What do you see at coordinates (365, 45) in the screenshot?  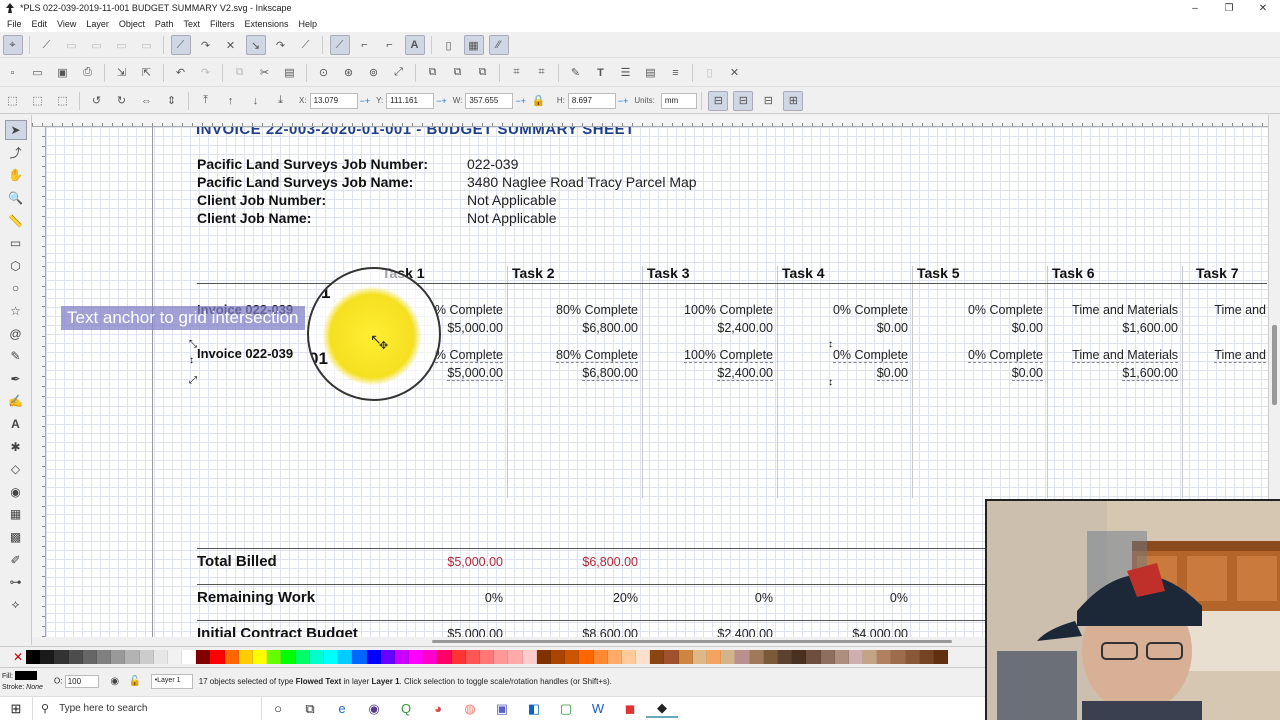 I see `snap-center-icon: ⌐` at bounding box center [365, 45].